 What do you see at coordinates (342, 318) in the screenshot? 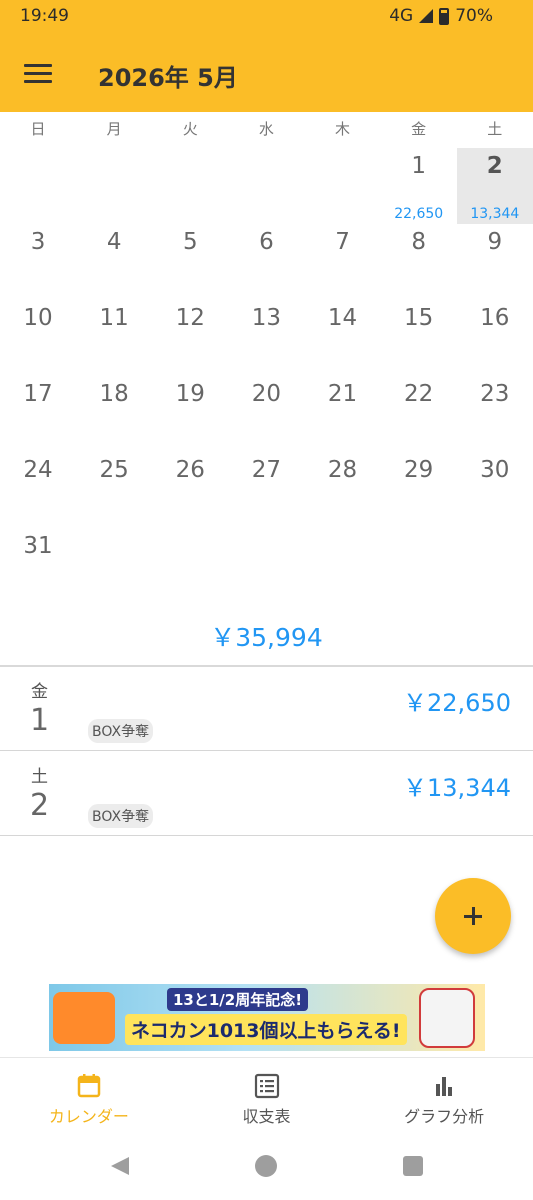
I see `day-number: 14` at bounding box center [342, 318].